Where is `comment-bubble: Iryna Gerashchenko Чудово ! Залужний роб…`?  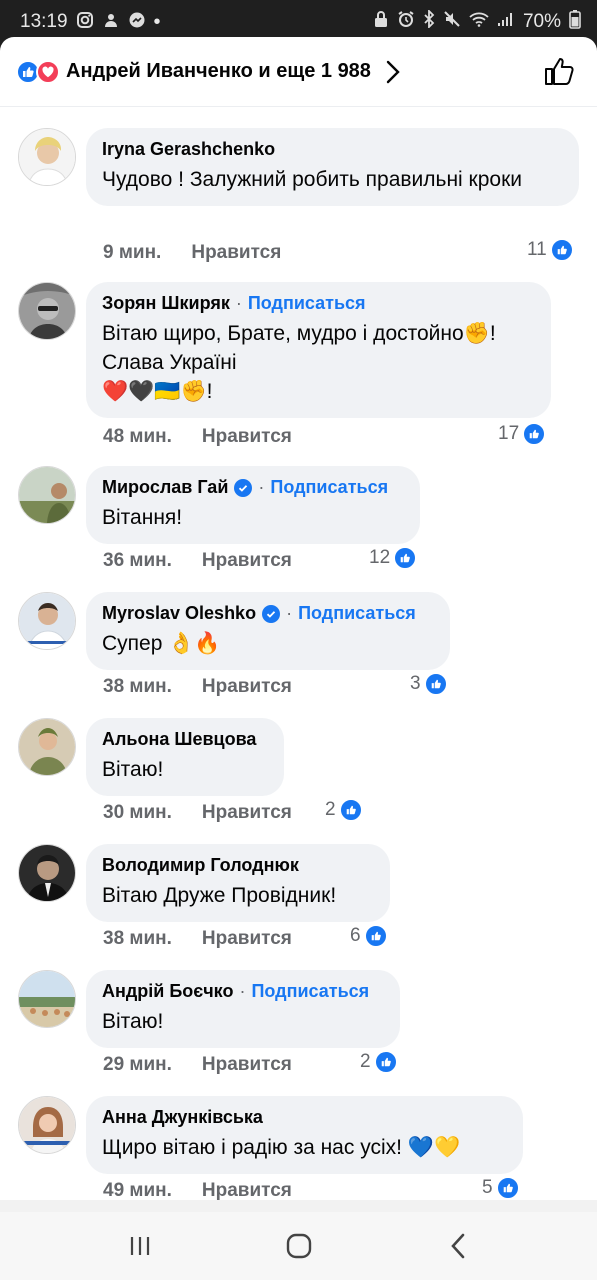 comment-bubble: Iryna Gerashchenko Чудово ! Залужний роб… is located at coordinates (332, 167).